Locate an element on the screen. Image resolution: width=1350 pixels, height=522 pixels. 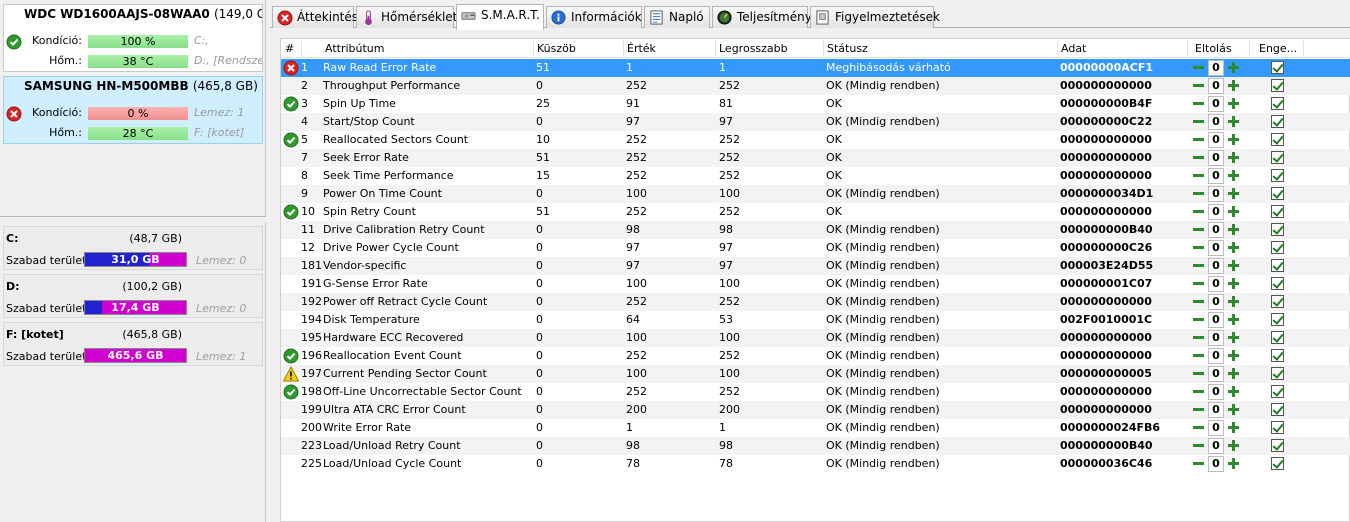
table-row: 3 Spin Up Time 25 91 81 OK 000000000B4F 0 is located at coordinates (815, 104).